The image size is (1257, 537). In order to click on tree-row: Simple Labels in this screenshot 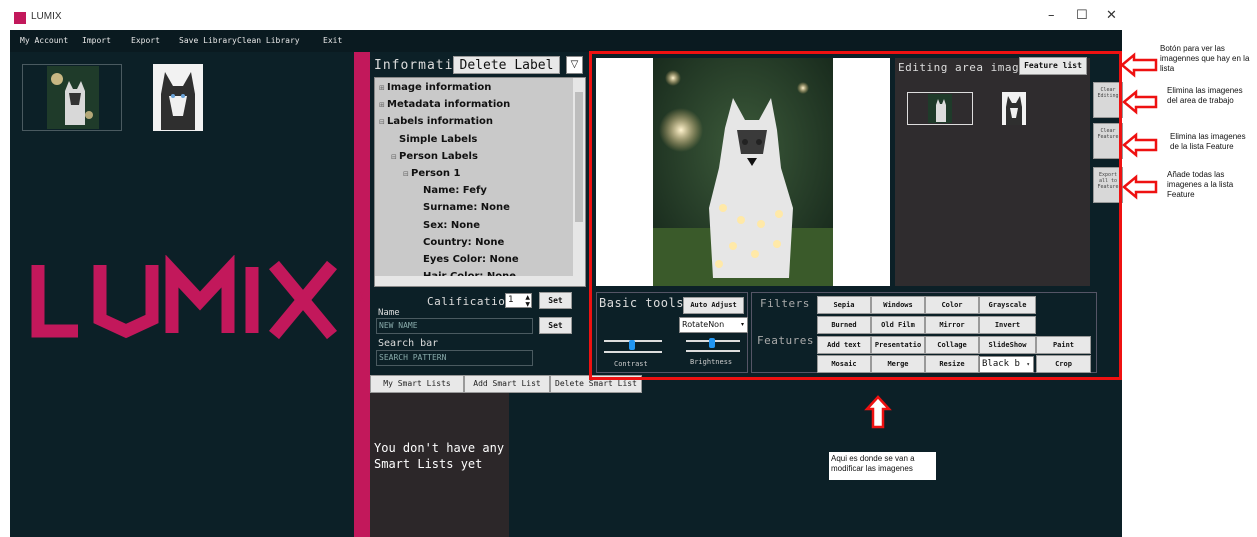, I will do `click(434, 139)`.